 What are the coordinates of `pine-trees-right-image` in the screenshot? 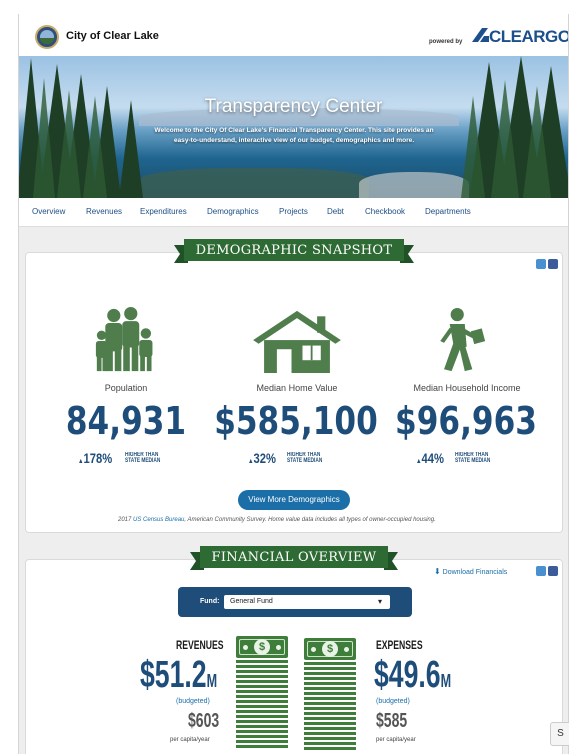 It's located at (514, 127).